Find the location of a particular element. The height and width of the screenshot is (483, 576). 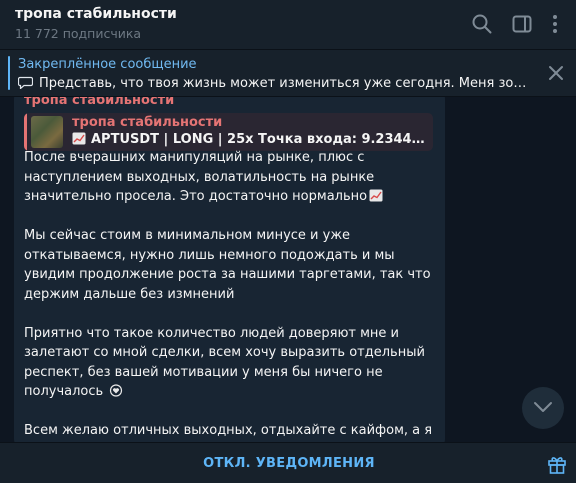

reply-indicator is located at coordinates (25, 132).